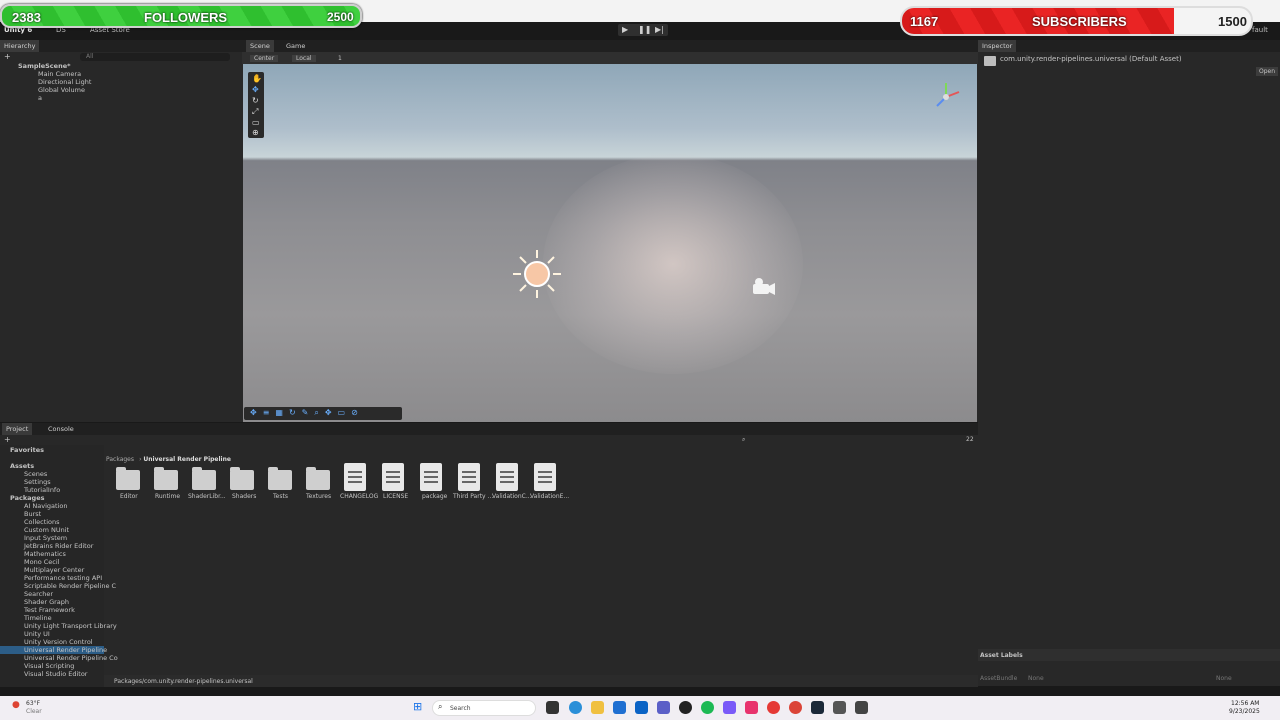 Image resolution: width=1280 pixels, height=720 pixels. What do you see at coordinates (120, 459) in the screenshot?
I see `breadcrumb-packages: Packages` at bounding box center [120, 459].